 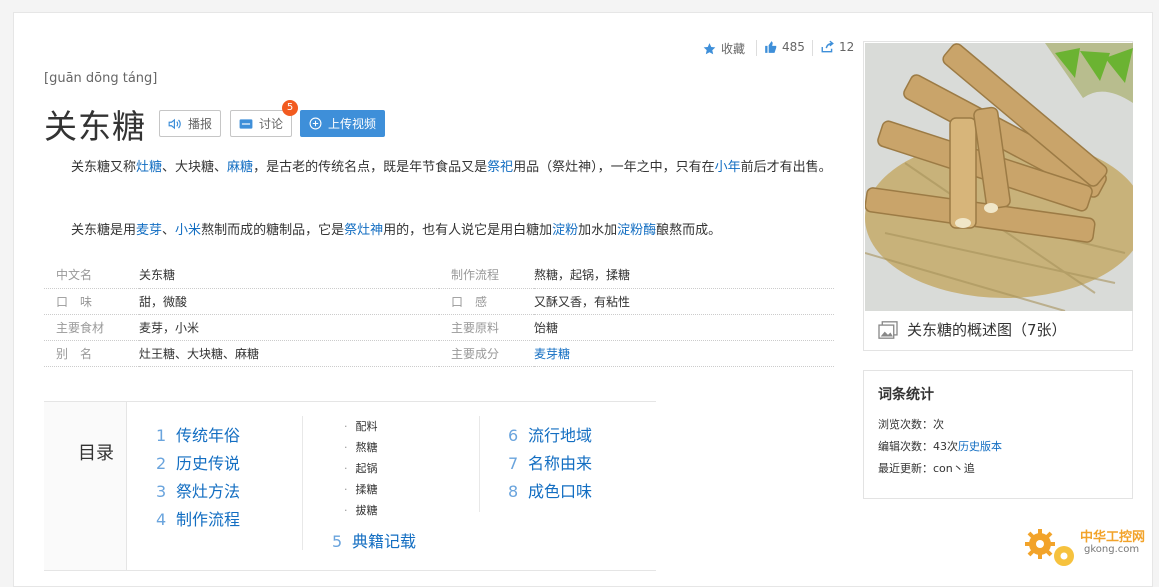 I want to click on intro-text: 、大块糖、, so click(x=195, y=167).